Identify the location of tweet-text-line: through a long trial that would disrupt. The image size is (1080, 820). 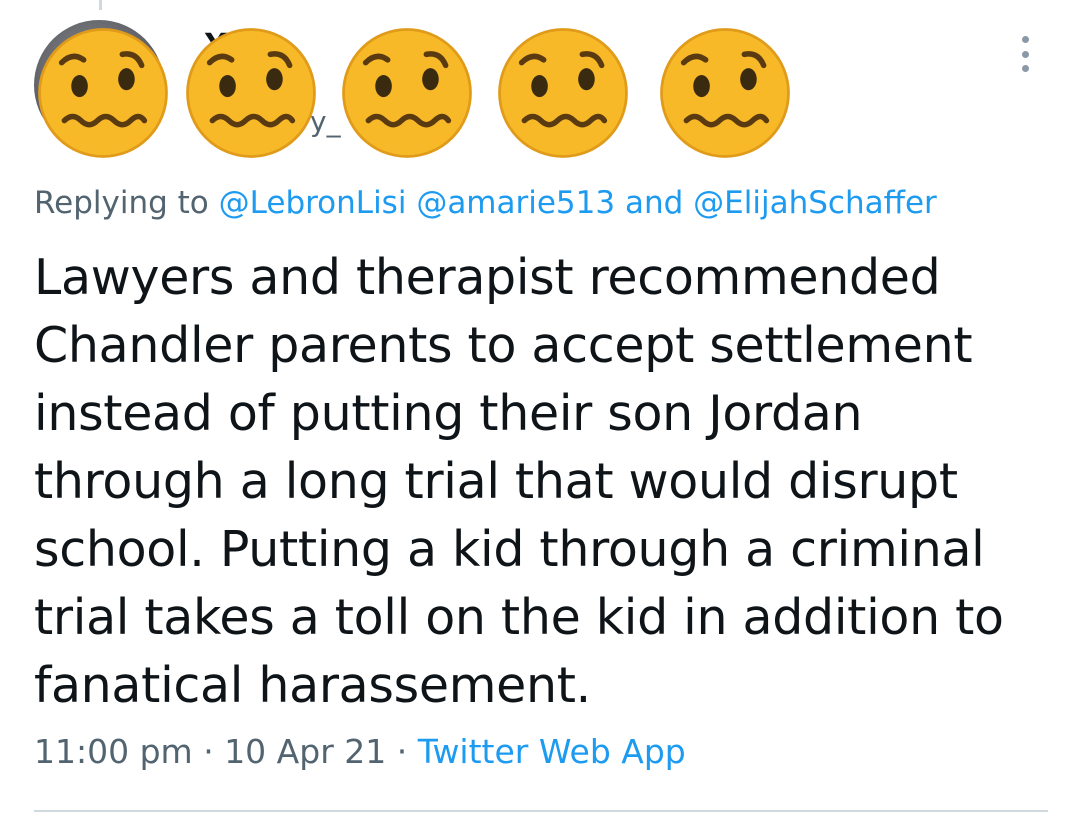
(496, 481).